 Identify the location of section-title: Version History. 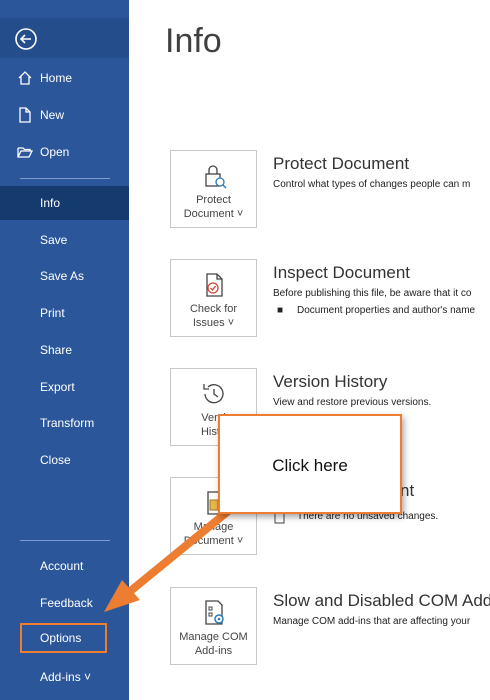
(330, 381).